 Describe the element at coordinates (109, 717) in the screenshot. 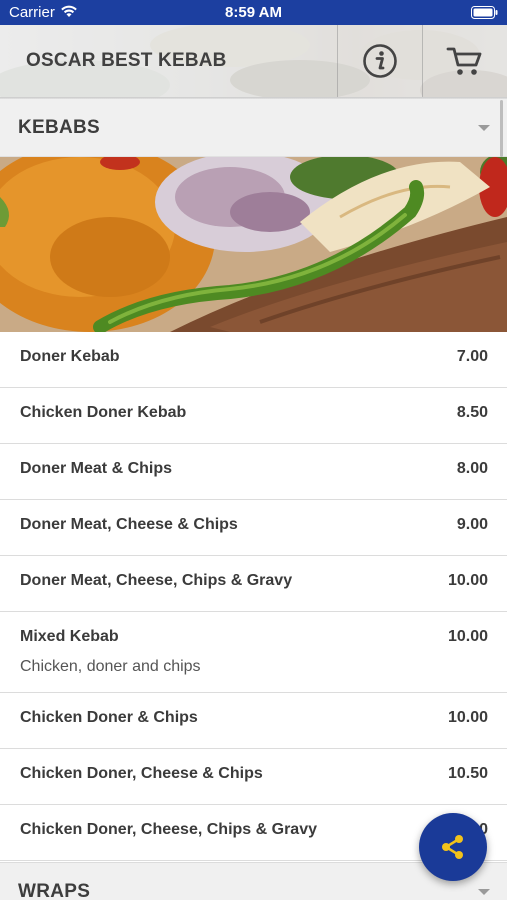

I see `item-name: Chicken Doner & Chips` at that location.